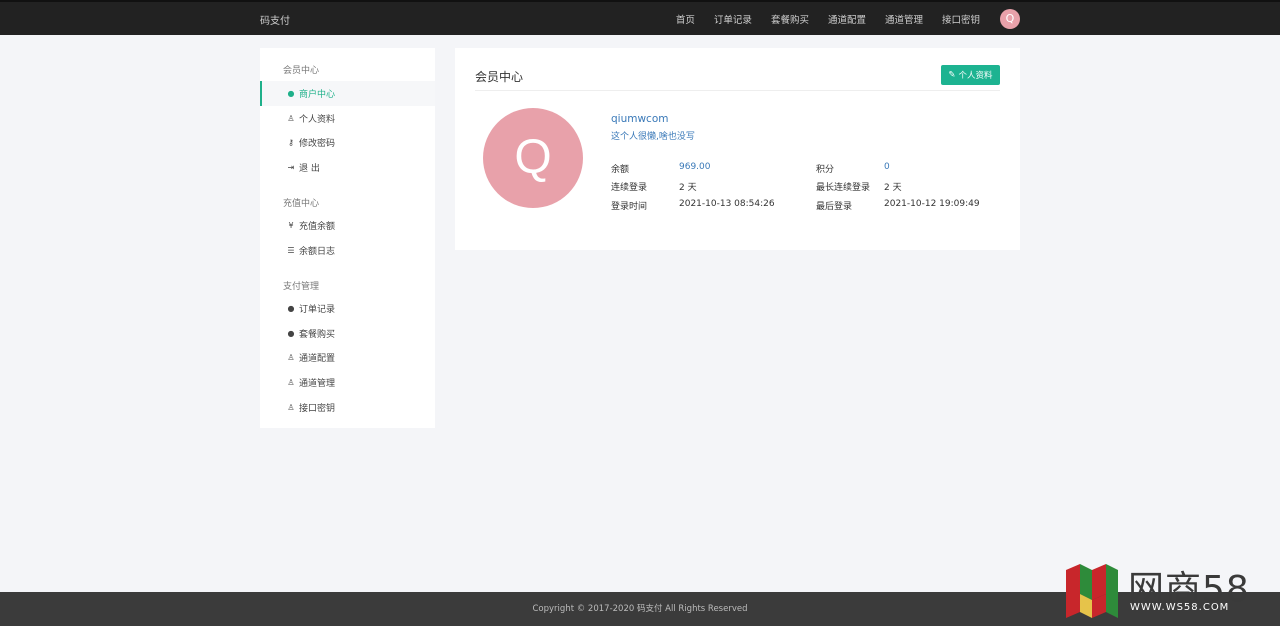 The width and height of the screenshot is (1280, 626). Describe the element at coordinates (317, 359) in the screenshot. I see `sidebar-item-label: 通道配置` at that location.